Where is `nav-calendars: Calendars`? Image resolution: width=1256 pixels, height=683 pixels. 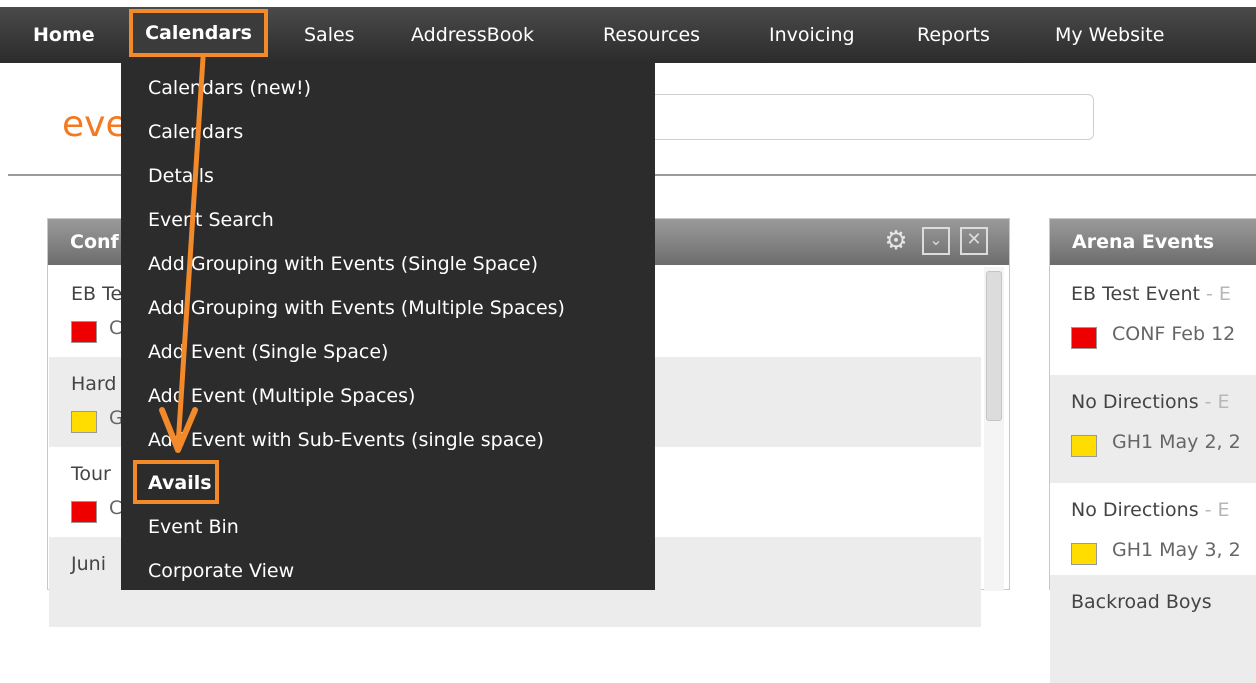 nav-calendars: Calendars is located at coordinates (198, 33).